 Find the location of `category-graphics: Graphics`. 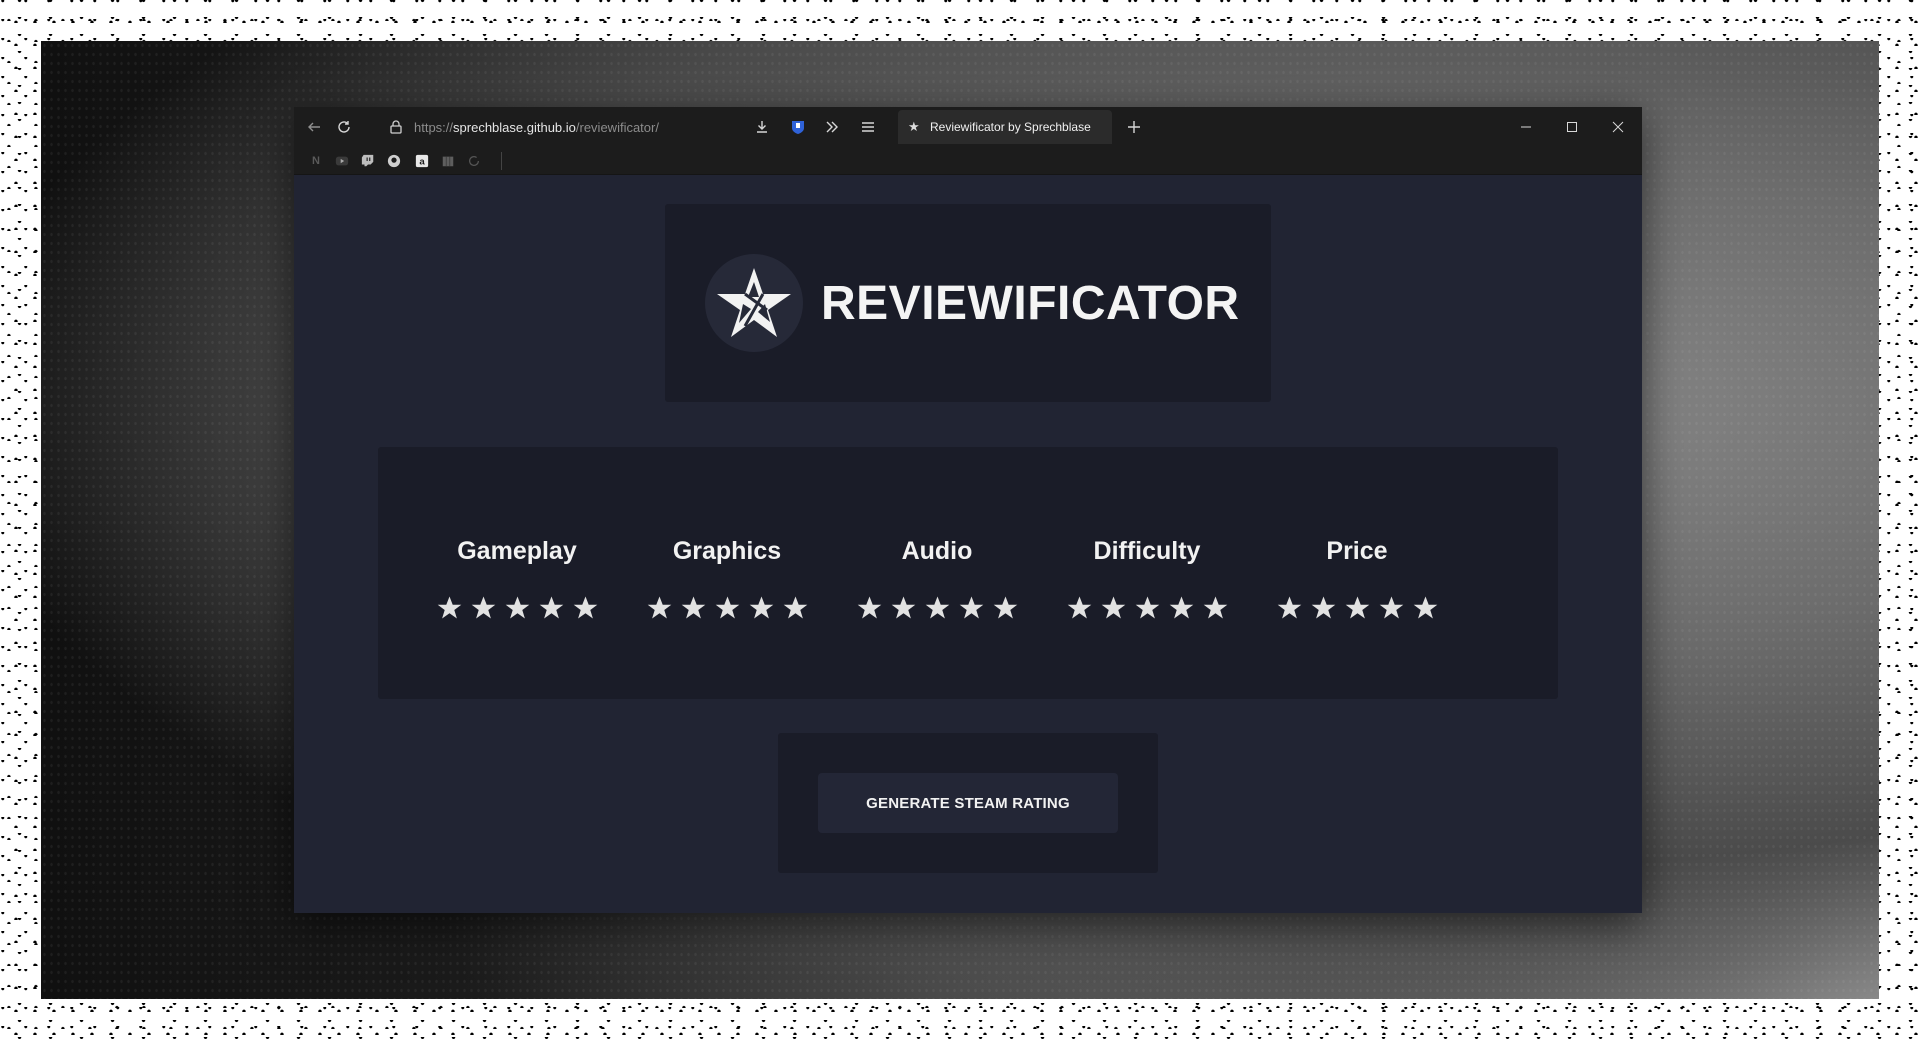

category-graphics: Graphics is located at coordinates (727, 579).